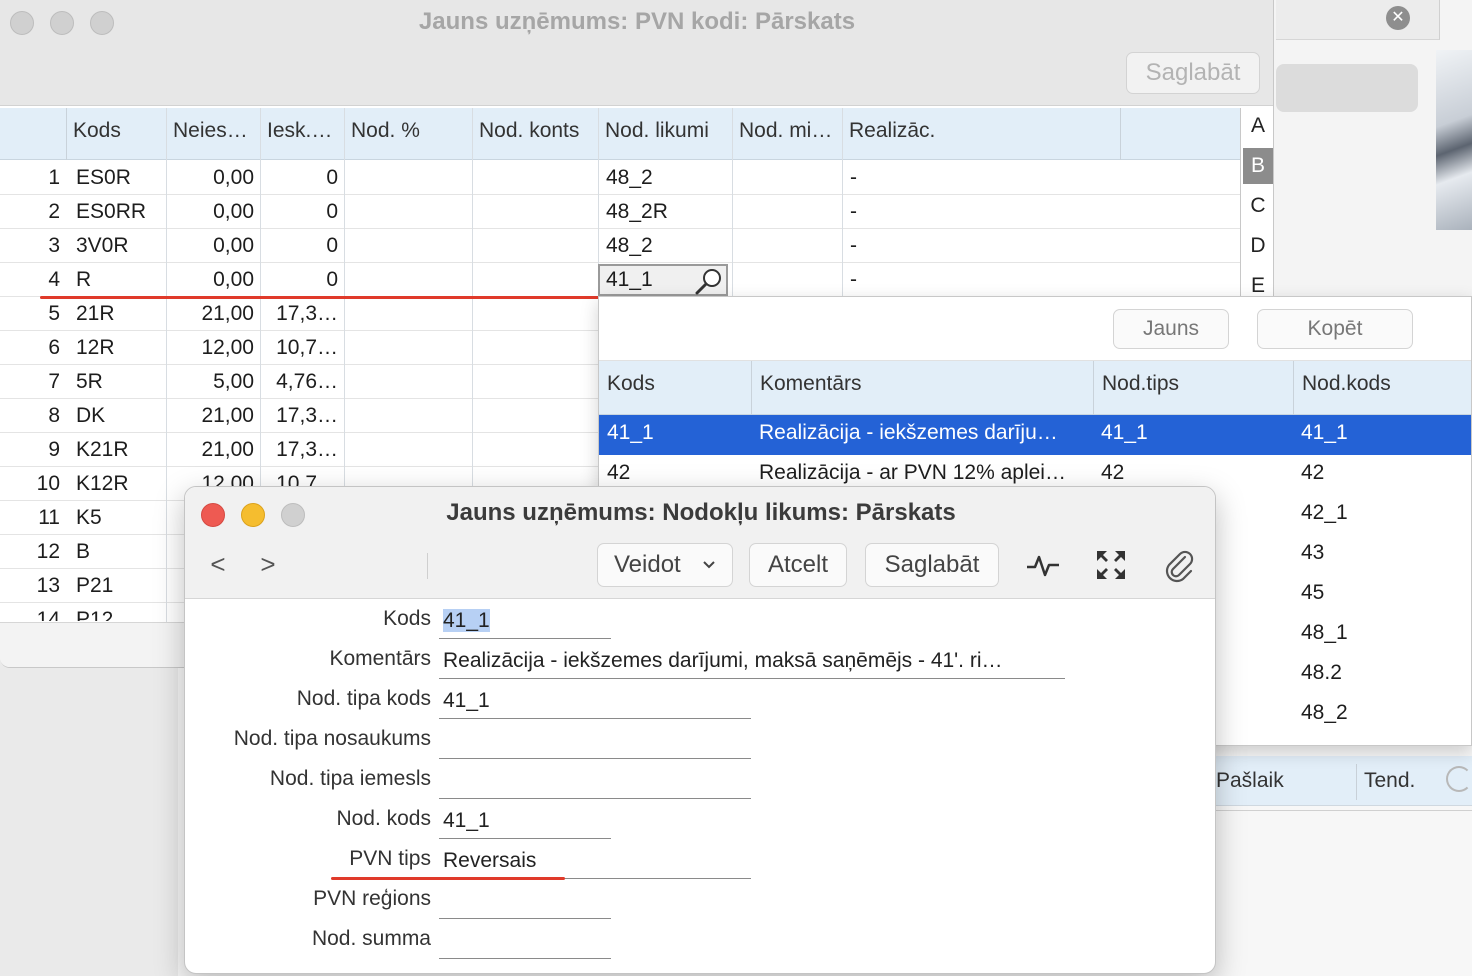 This screenshot has height=976, width=1472. Describe the element at coordinates (665, 134) in the screenshot. I see `column-header-nod-likumi: Nod. likumi` at that location.